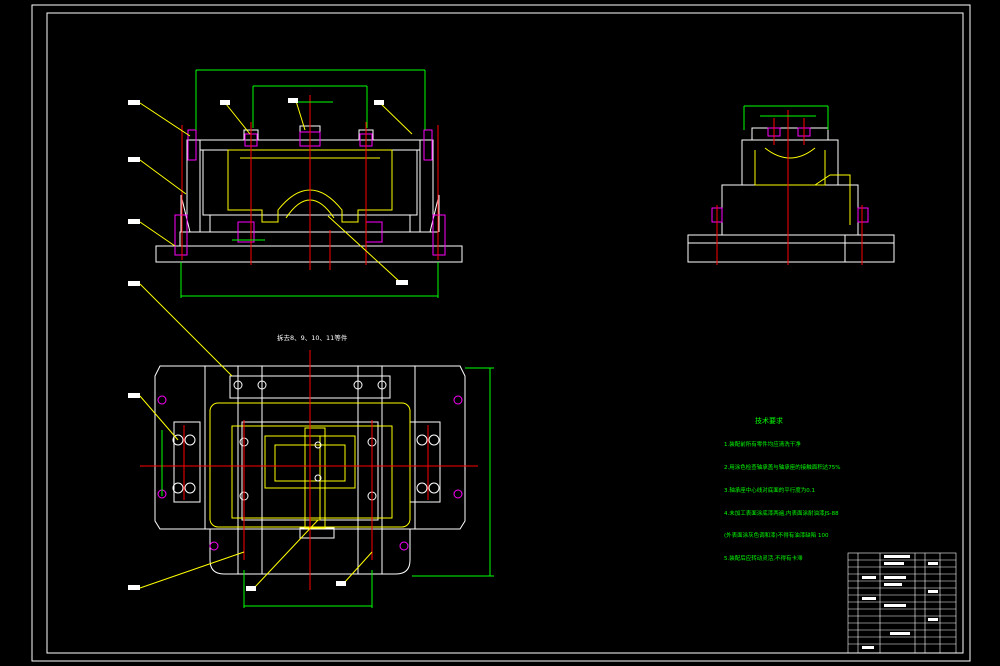 The height and width of the screenshot is (666, 1000). Describe the element at coordinates (782, 467) in the screenshot. I see `tech-note-line: 2.用涂色检查轴承盖与轴承座的接触面积达75%` at that location.